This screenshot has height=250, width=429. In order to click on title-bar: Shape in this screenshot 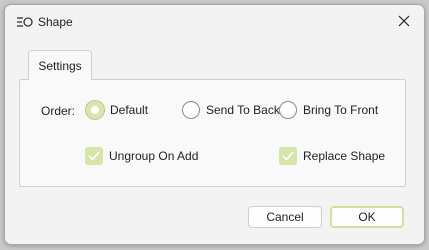, I will do `click(214, 22)`.